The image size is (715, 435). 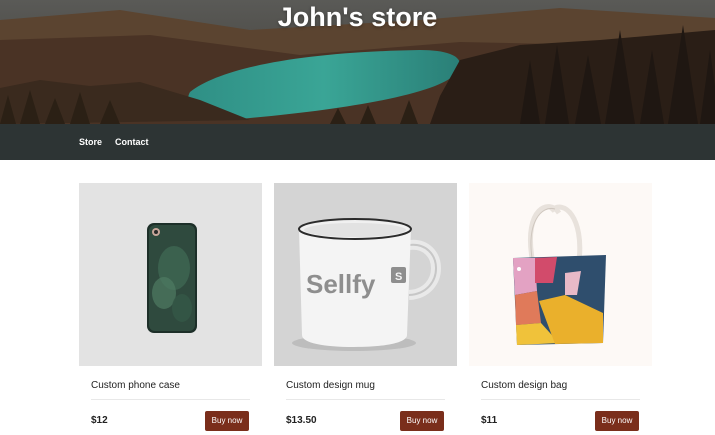 I want to click on product-name: Custom design bag, so click(x=524, y=386).